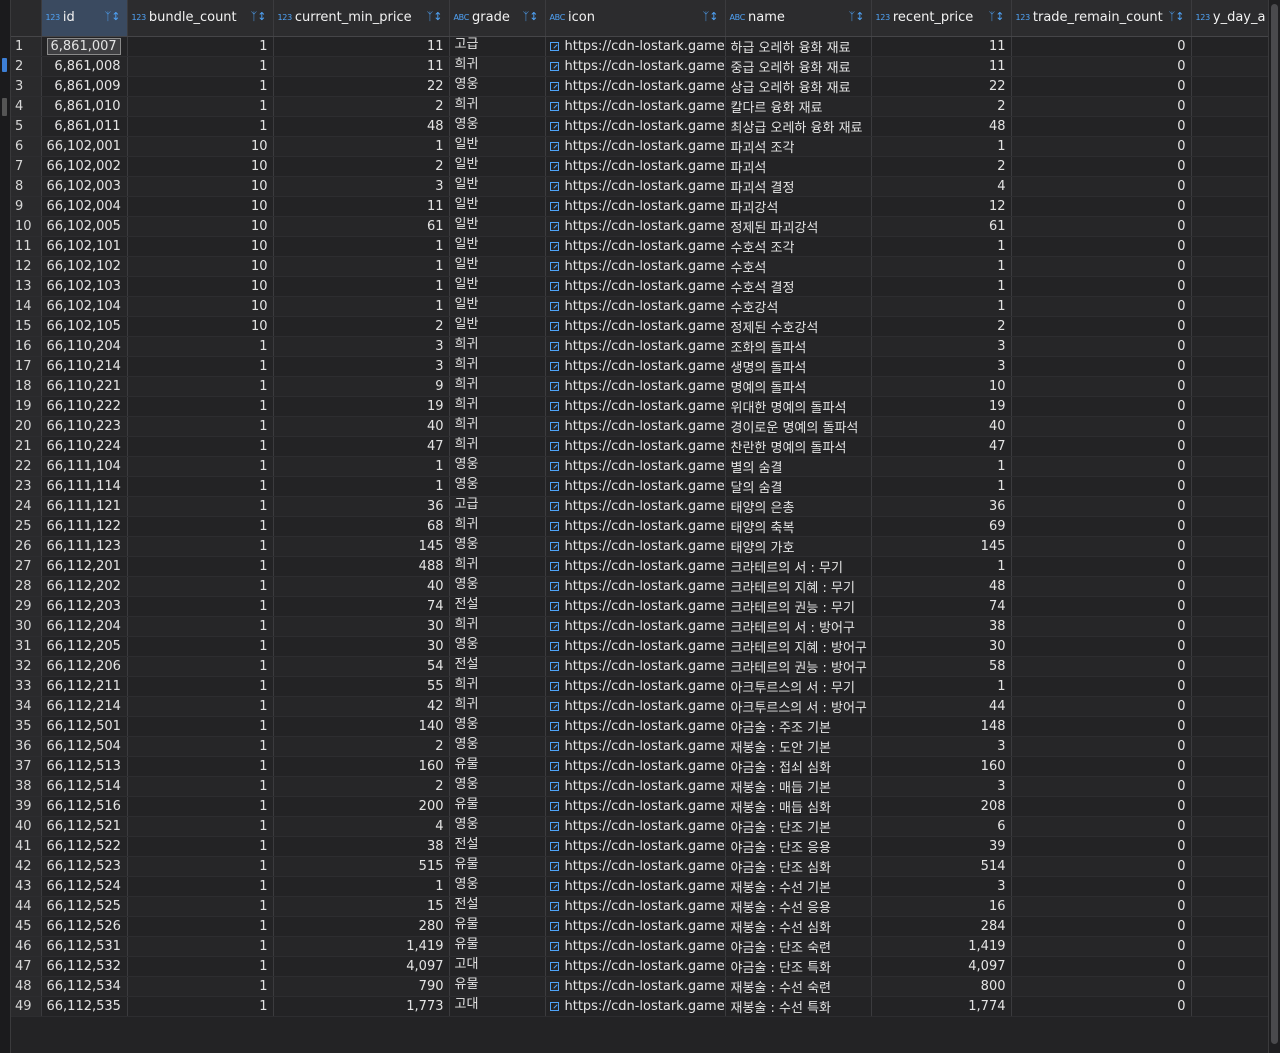 This screenshot has width=1280, height=1053. Describe the element at coordinates (798, 966) in the screenshot. I see `cell-name: 야금술 : 단조 특화` at that location.